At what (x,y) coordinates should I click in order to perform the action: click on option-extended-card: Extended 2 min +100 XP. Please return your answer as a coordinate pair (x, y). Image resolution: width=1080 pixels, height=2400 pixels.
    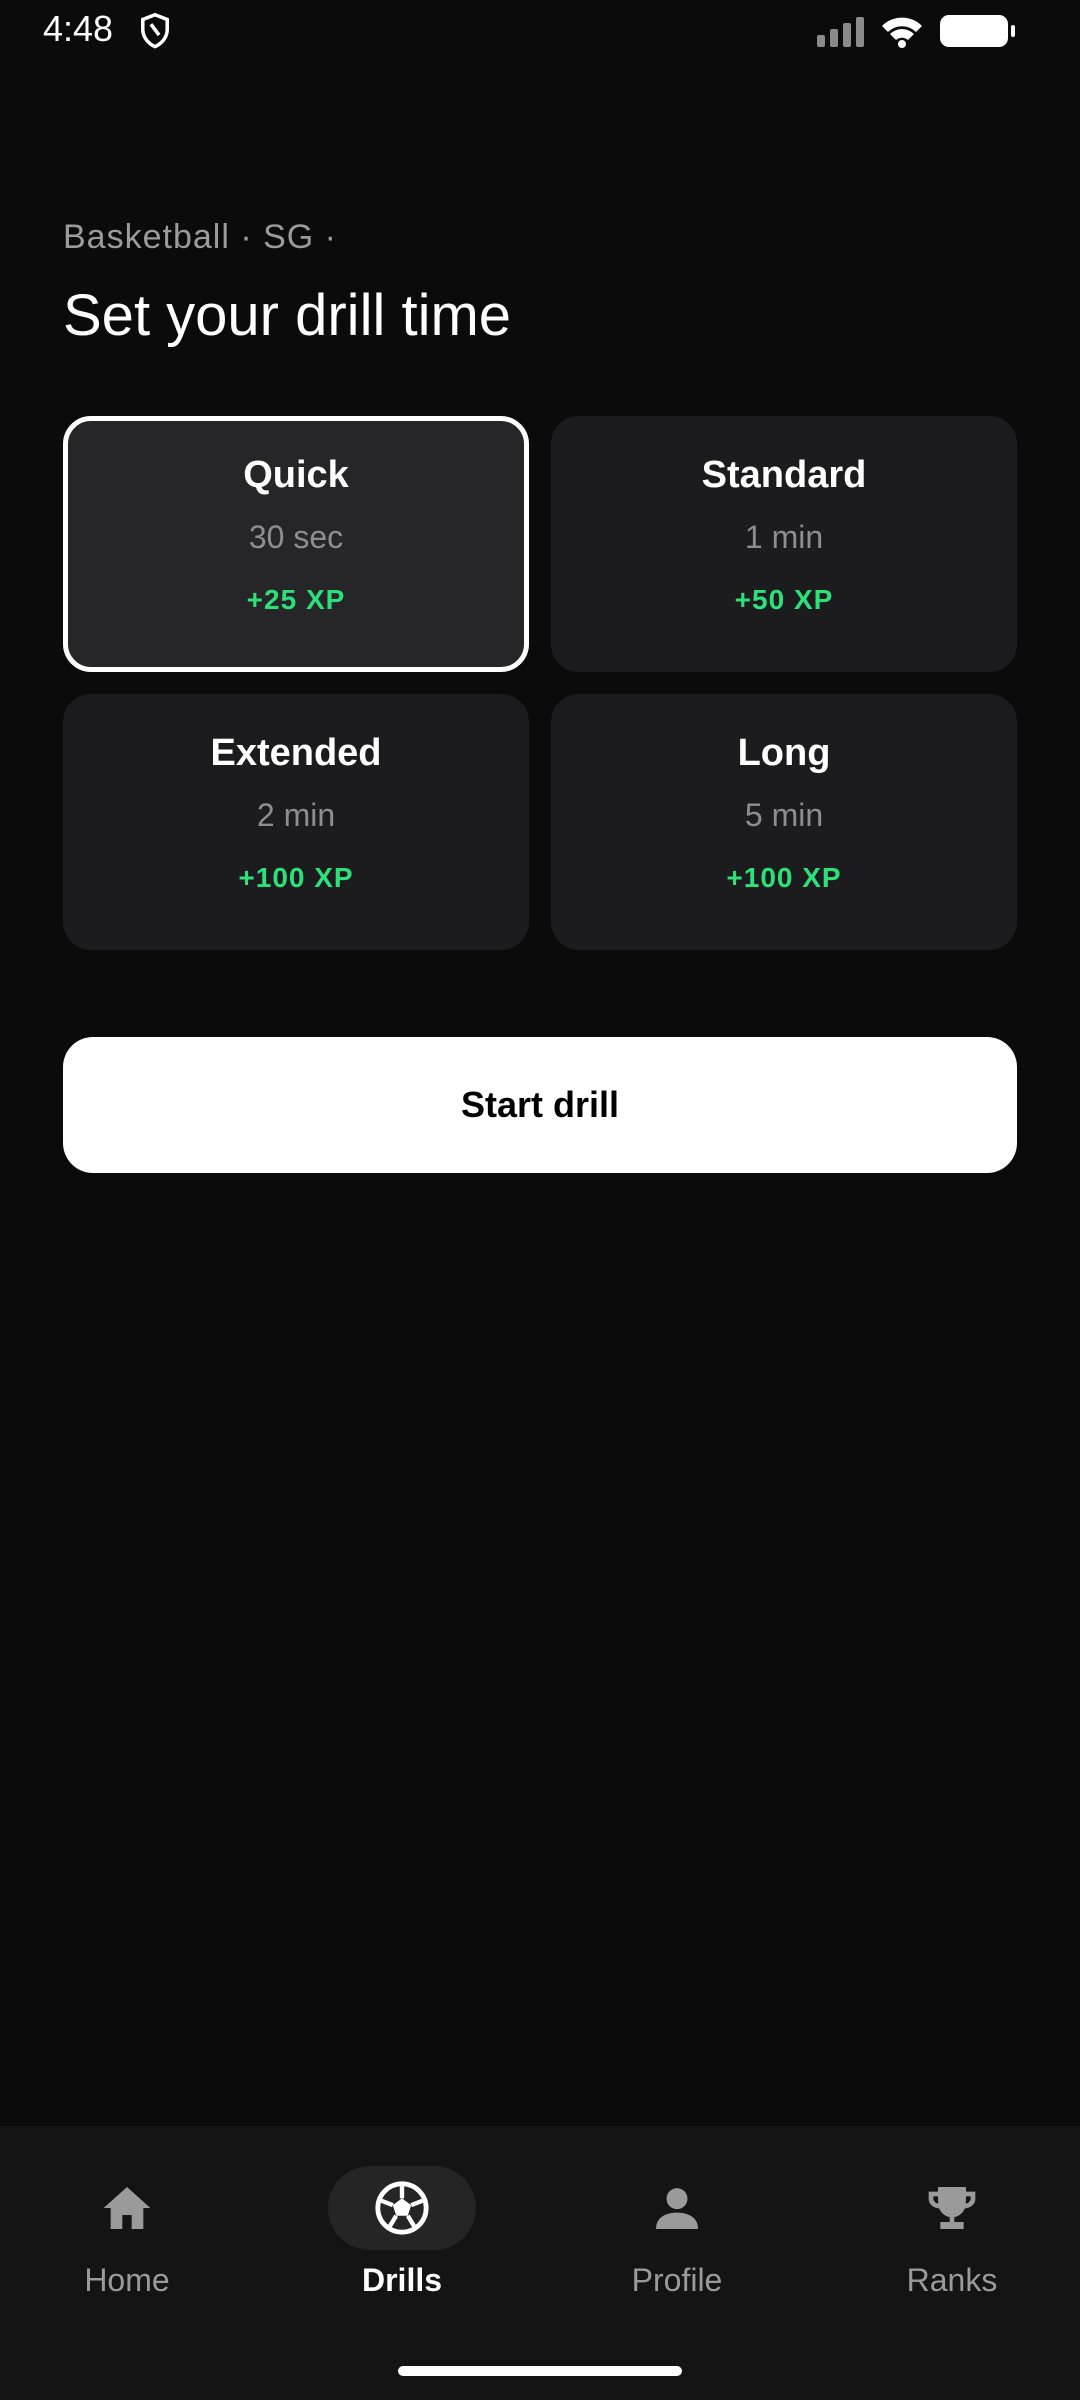
    Looking at the image, I should click on (296, 822).